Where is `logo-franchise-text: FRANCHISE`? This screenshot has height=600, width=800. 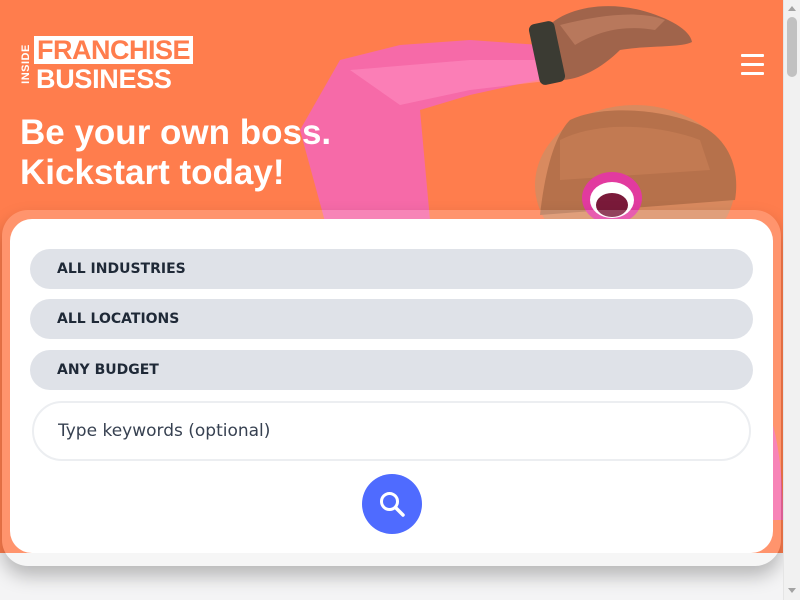 logo-franchise-text: FRANCHISE is located at coordinates (114, 50).